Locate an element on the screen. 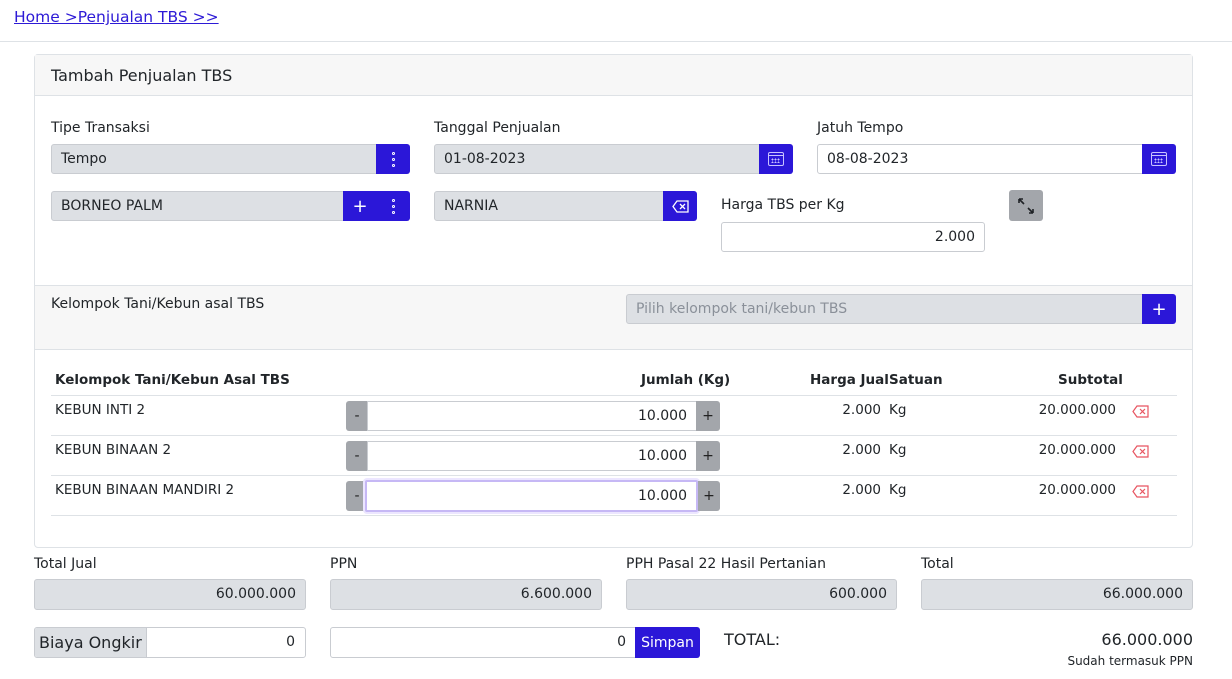 This screenshot has width=1232, height=679. pph-value: 600.000 is located at coordinates (761, 594).